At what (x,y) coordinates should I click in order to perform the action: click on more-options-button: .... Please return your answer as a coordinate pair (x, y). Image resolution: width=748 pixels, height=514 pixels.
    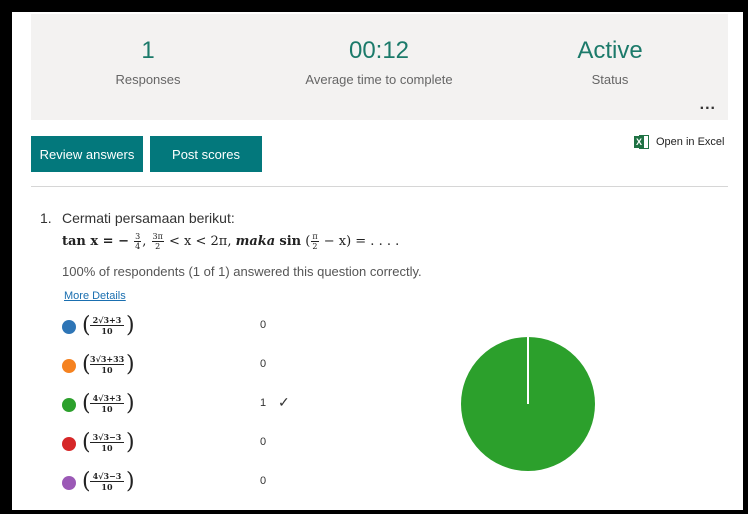
    Looking at the image, I should click on (708, 105).